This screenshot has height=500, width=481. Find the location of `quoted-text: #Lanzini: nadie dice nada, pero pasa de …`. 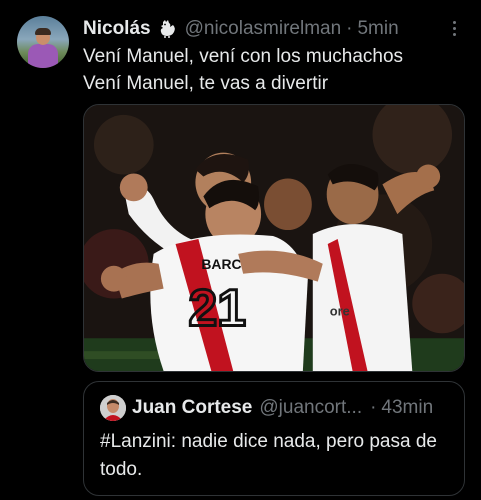

quoted-text: #Lanzini: nadie dice nada, pero pasa de … is located at coordinates (268, 455).